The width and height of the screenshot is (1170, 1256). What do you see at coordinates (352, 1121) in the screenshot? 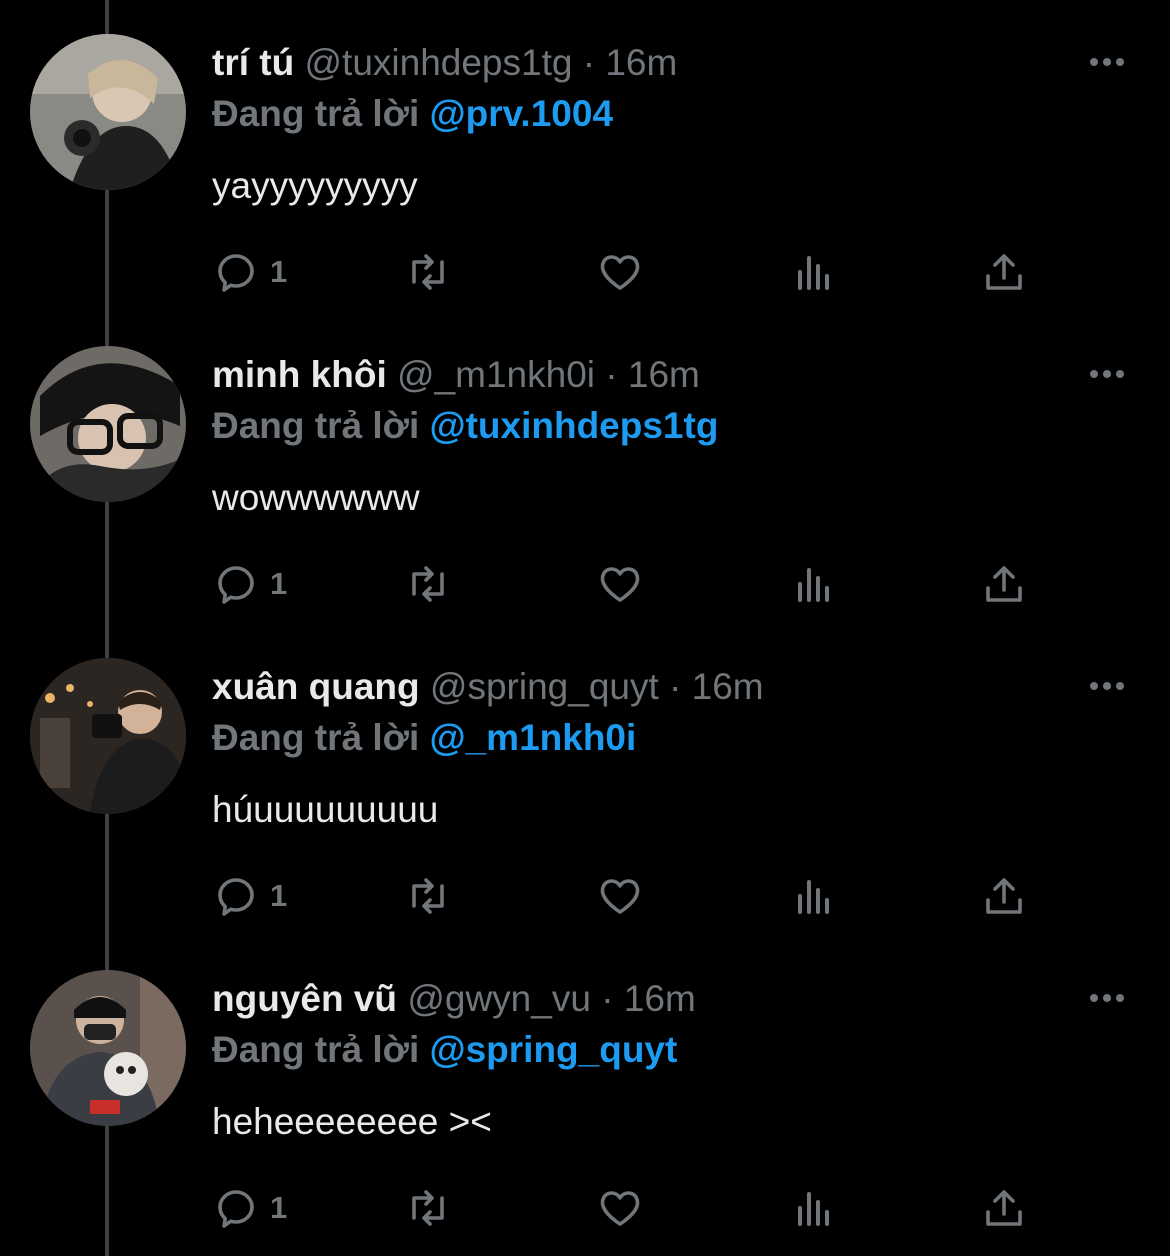
I see `tweet-text: heheeeeeeee ><` at bounding box center [352, 1121].